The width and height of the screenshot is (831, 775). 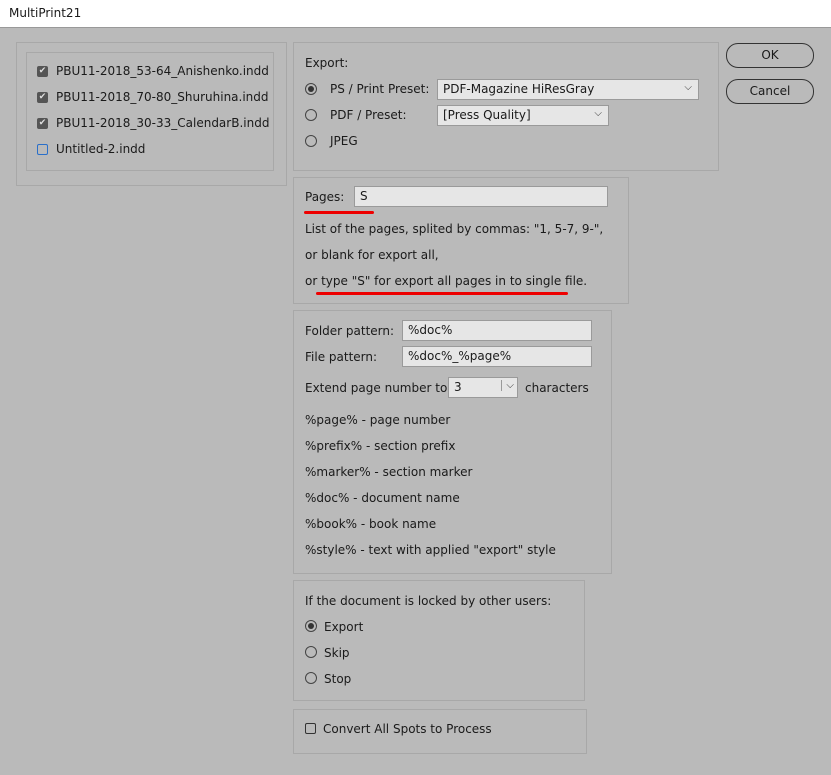 What do you see at coordinates (337, 653) in the screenshot?
I see `radio-skip-label: Skip` at bounding box center [337, 653].